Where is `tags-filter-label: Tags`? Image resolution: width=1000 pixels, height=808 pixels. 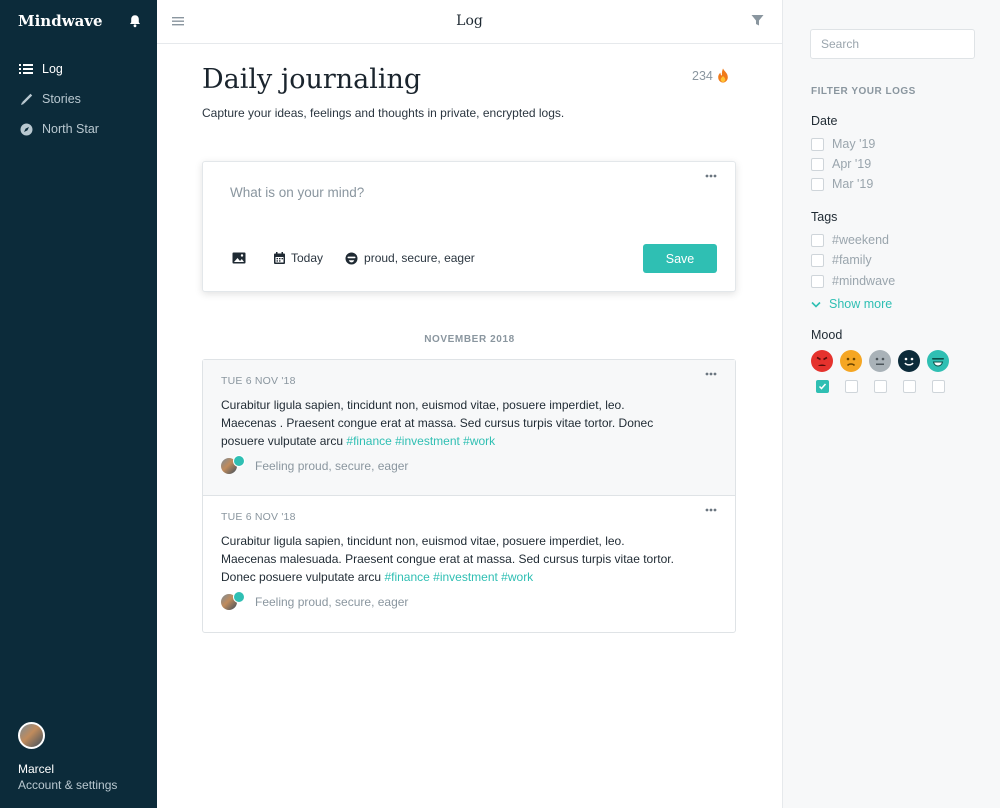 tags-filter-label: Tags is located at coordinates (824, 217).